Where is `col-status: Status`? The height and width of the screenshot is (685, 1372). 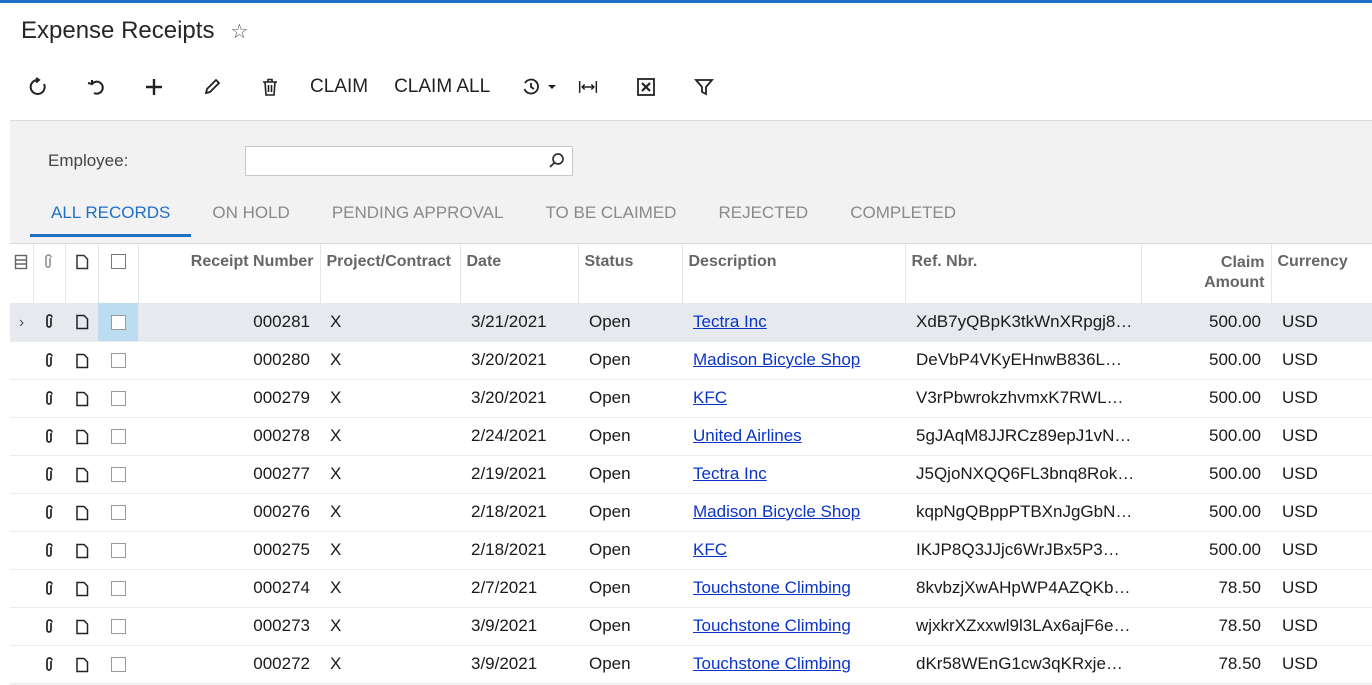
col-status: Status is located at coordinates (630, 273).